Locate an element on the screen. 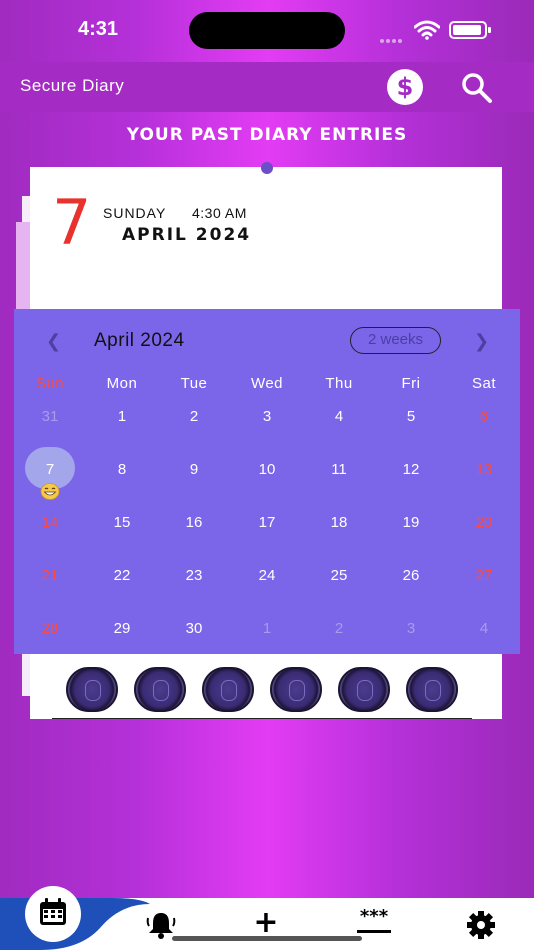 Image resolution: width=534 pixels, height=950 pixels. weekday-header: Mon is located at coordinates (122, 383).